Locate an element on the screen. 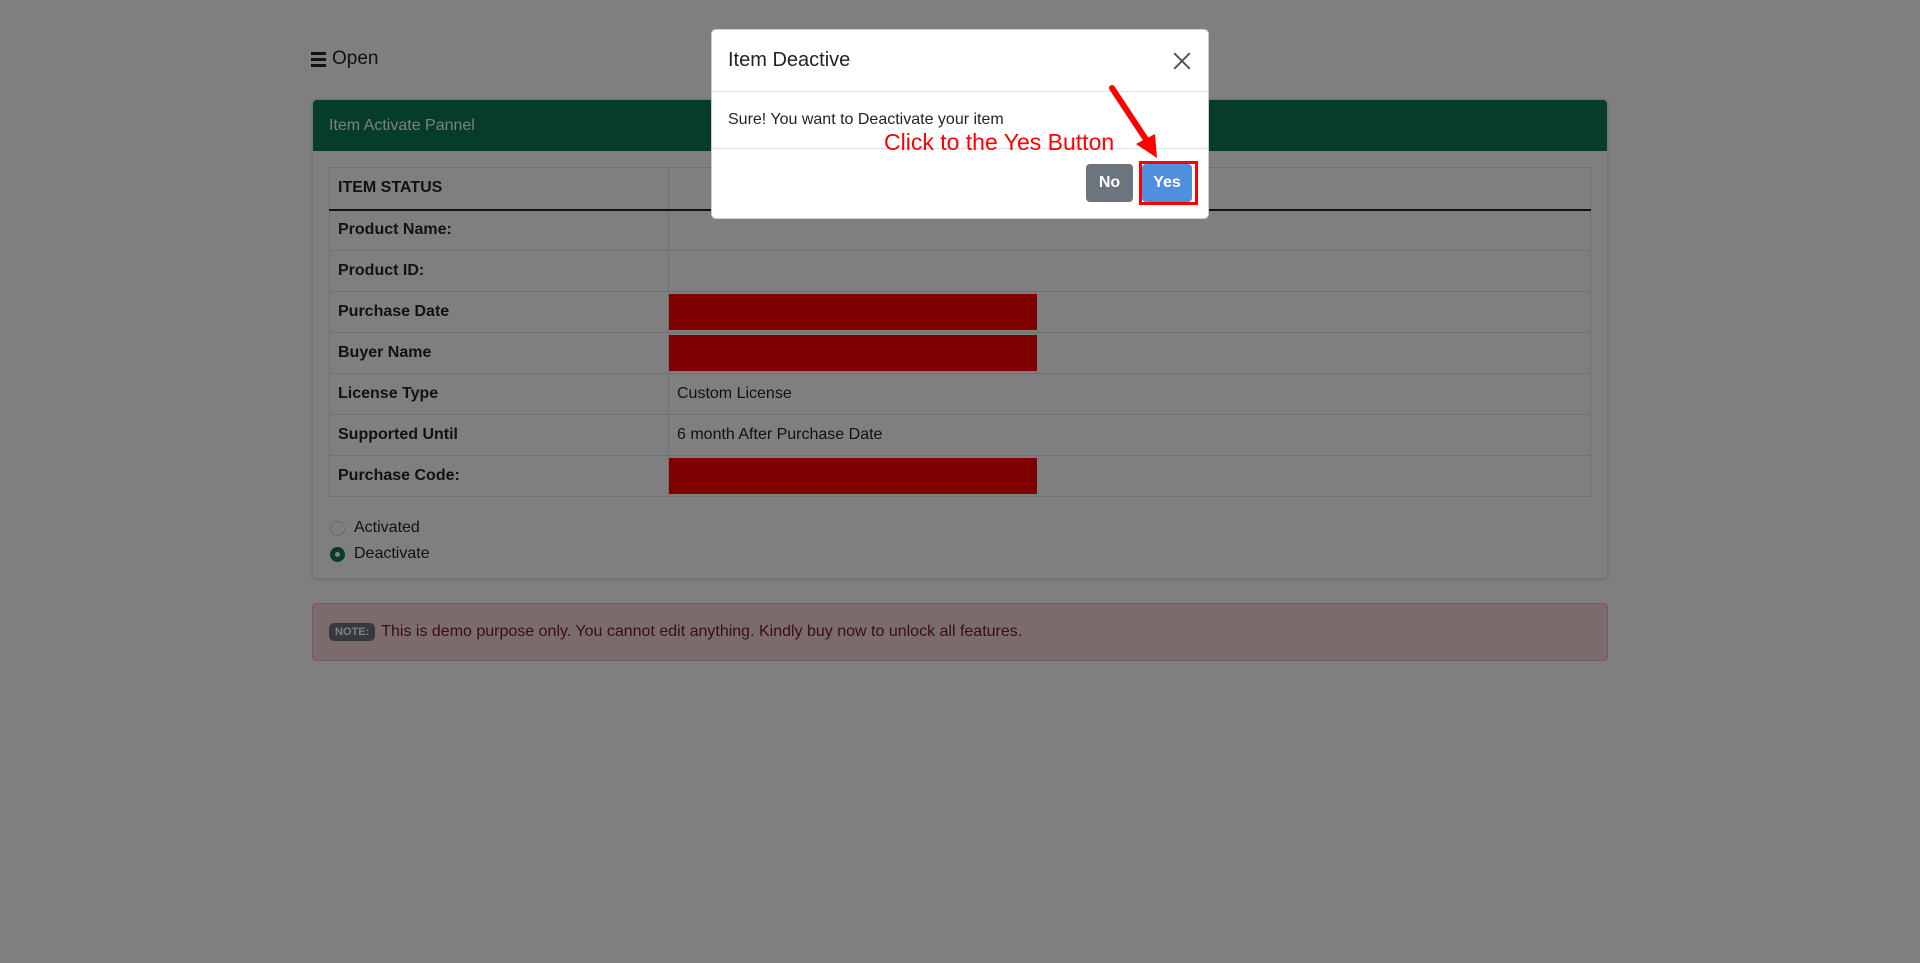 The height and width of the screenshot is (963, 1920). close-icon is located at coordinates (1182, 61).